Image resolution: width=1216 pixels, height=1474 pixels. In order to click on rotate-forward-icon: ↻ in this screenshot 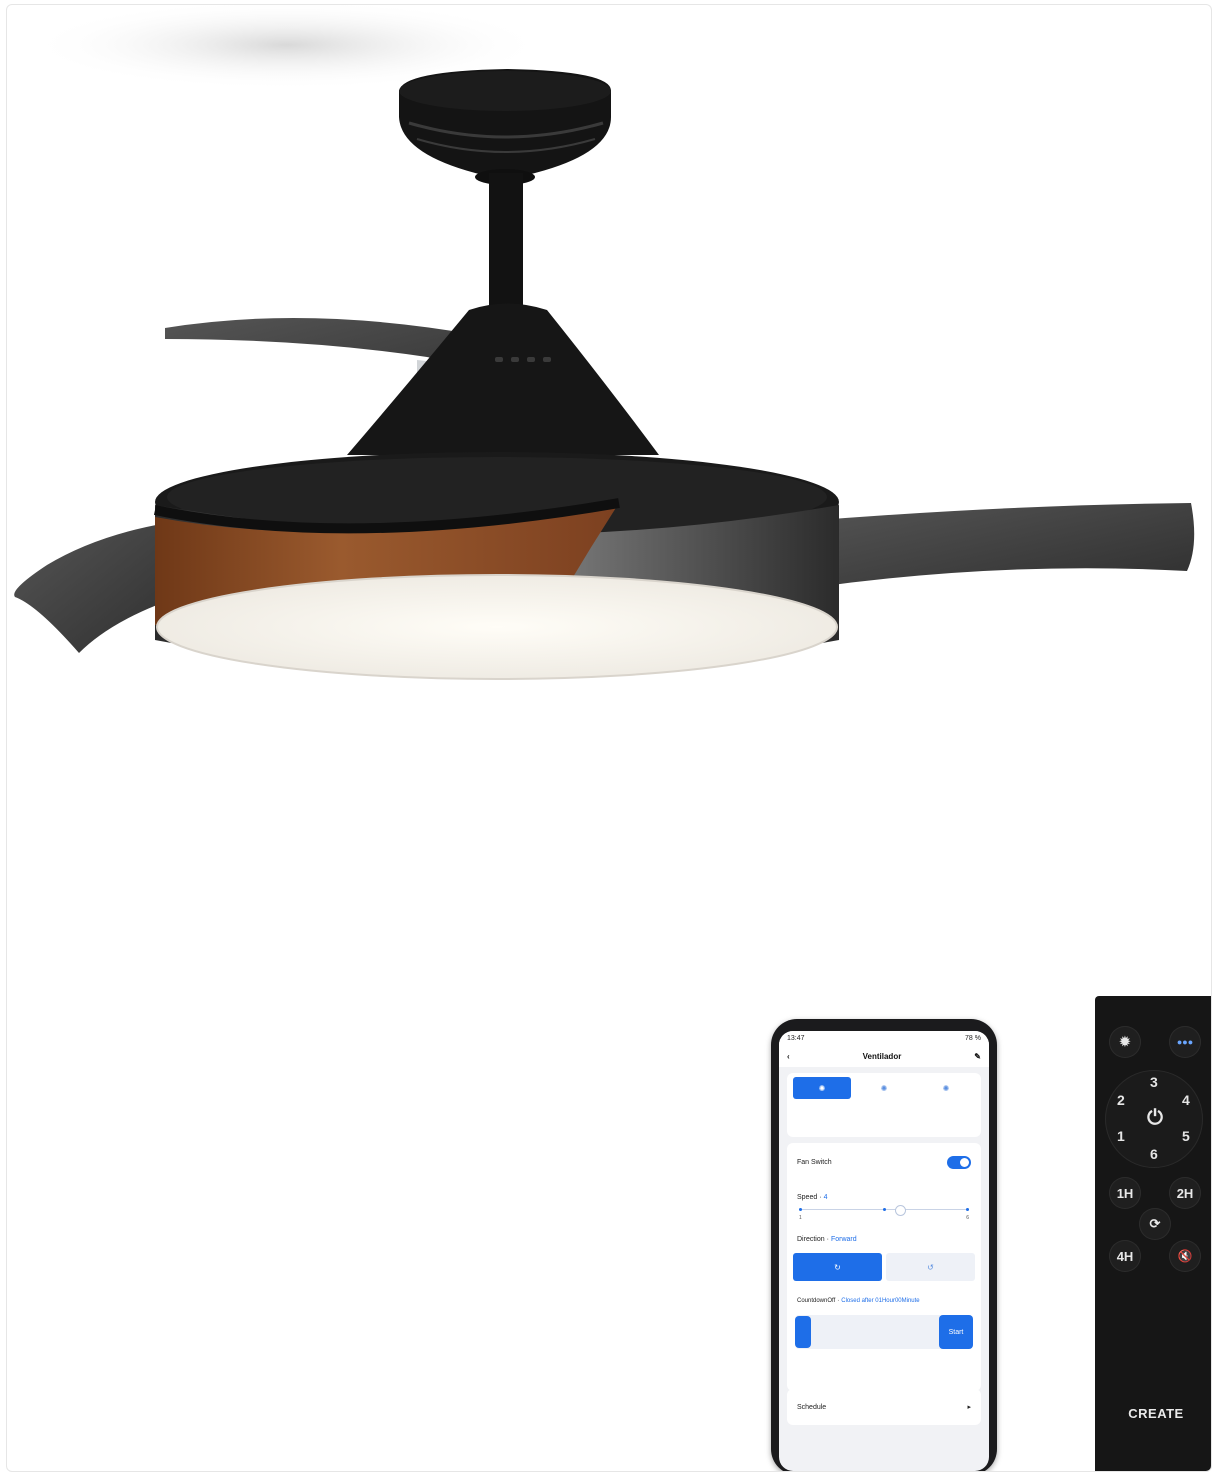, I will do `click(837, 1267)`.